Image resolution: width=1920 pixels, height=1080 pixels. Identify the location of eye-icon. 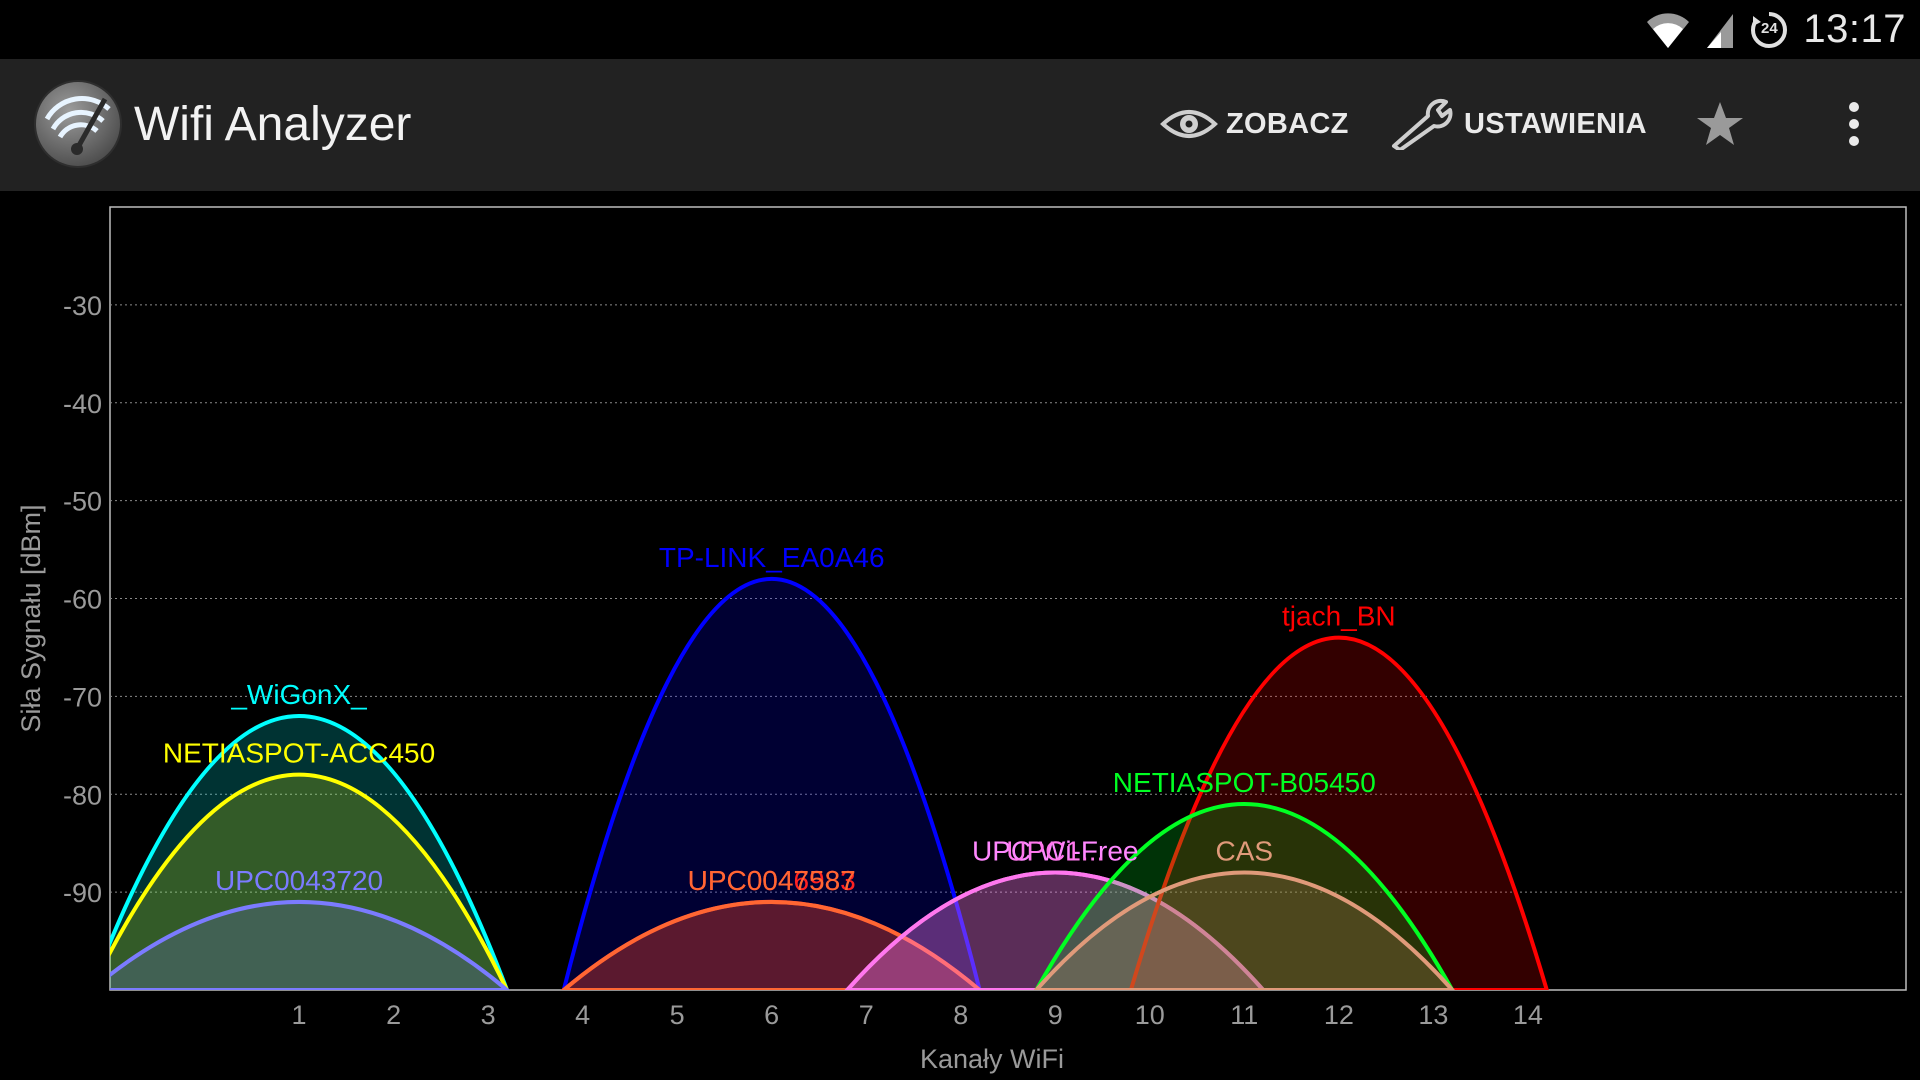
(1189, 124).